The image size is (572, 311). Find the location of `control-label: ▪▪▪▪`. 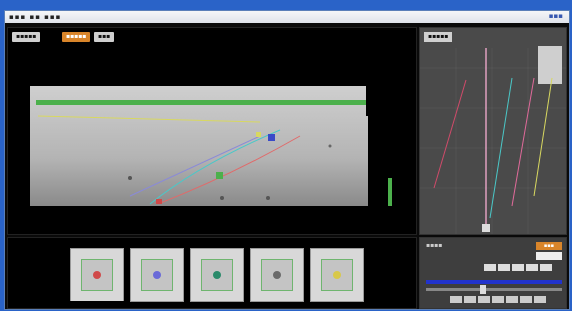

control-label: ▪▪▪▪ is located at coordinates (434, 245).